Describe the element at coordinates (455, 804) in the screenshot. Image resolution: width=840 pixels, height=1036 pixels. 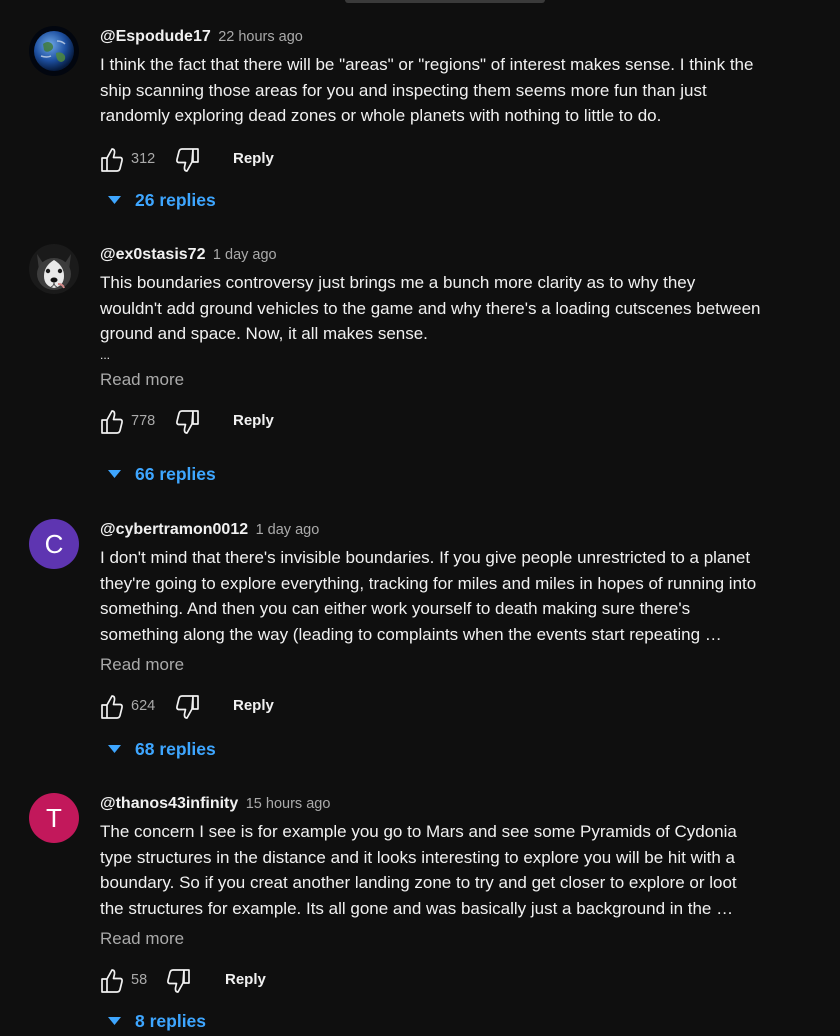
I see `comment-header: @thanos43infinity 15 hours ago` at that location.